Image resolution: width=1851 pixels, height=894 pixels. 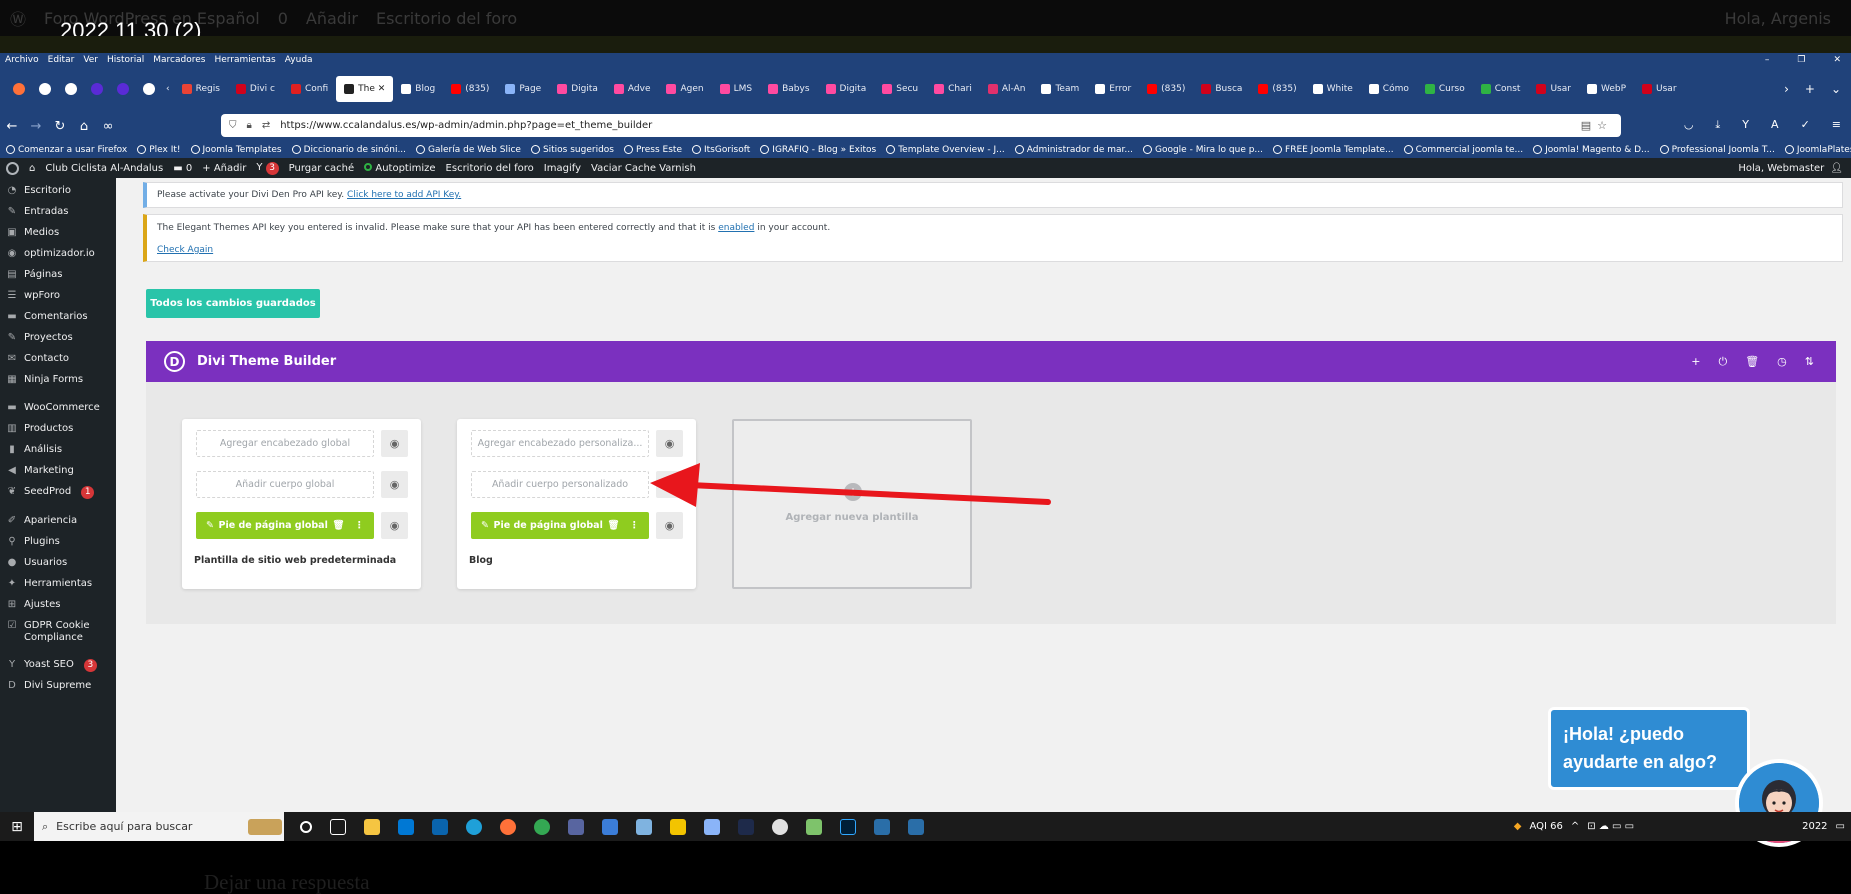 What do you see at coordinates (848, 826) in the screenshot?
I see `photoshop-icon` at bounding box center [848, 826].